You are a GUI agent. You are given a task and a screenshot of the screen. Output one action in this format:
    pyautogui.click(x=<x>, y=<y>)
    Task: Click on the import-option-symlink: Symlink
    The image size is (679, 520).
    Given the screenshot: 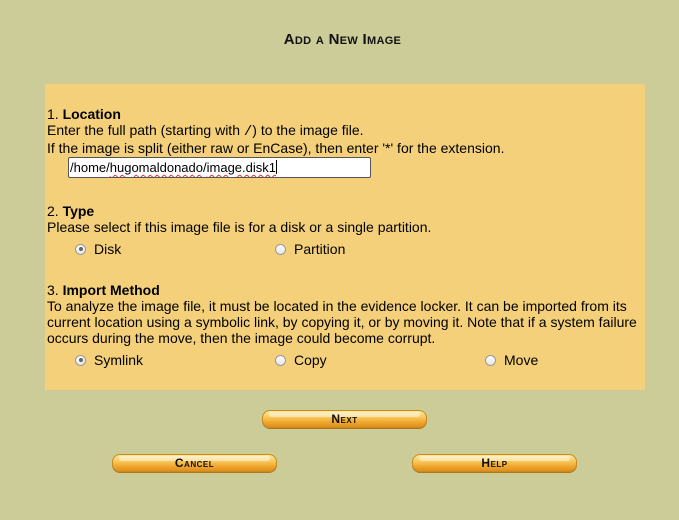 What is the action you would take?
    pyautogui.click(x=109, y=360)
    